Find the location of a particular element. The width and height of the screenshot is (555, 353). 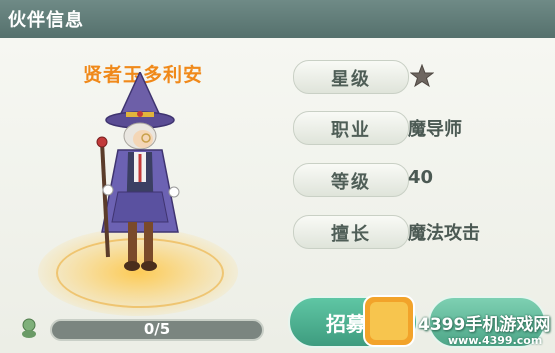

star-rating-label: 星级 is located at coordinates (351, 79).